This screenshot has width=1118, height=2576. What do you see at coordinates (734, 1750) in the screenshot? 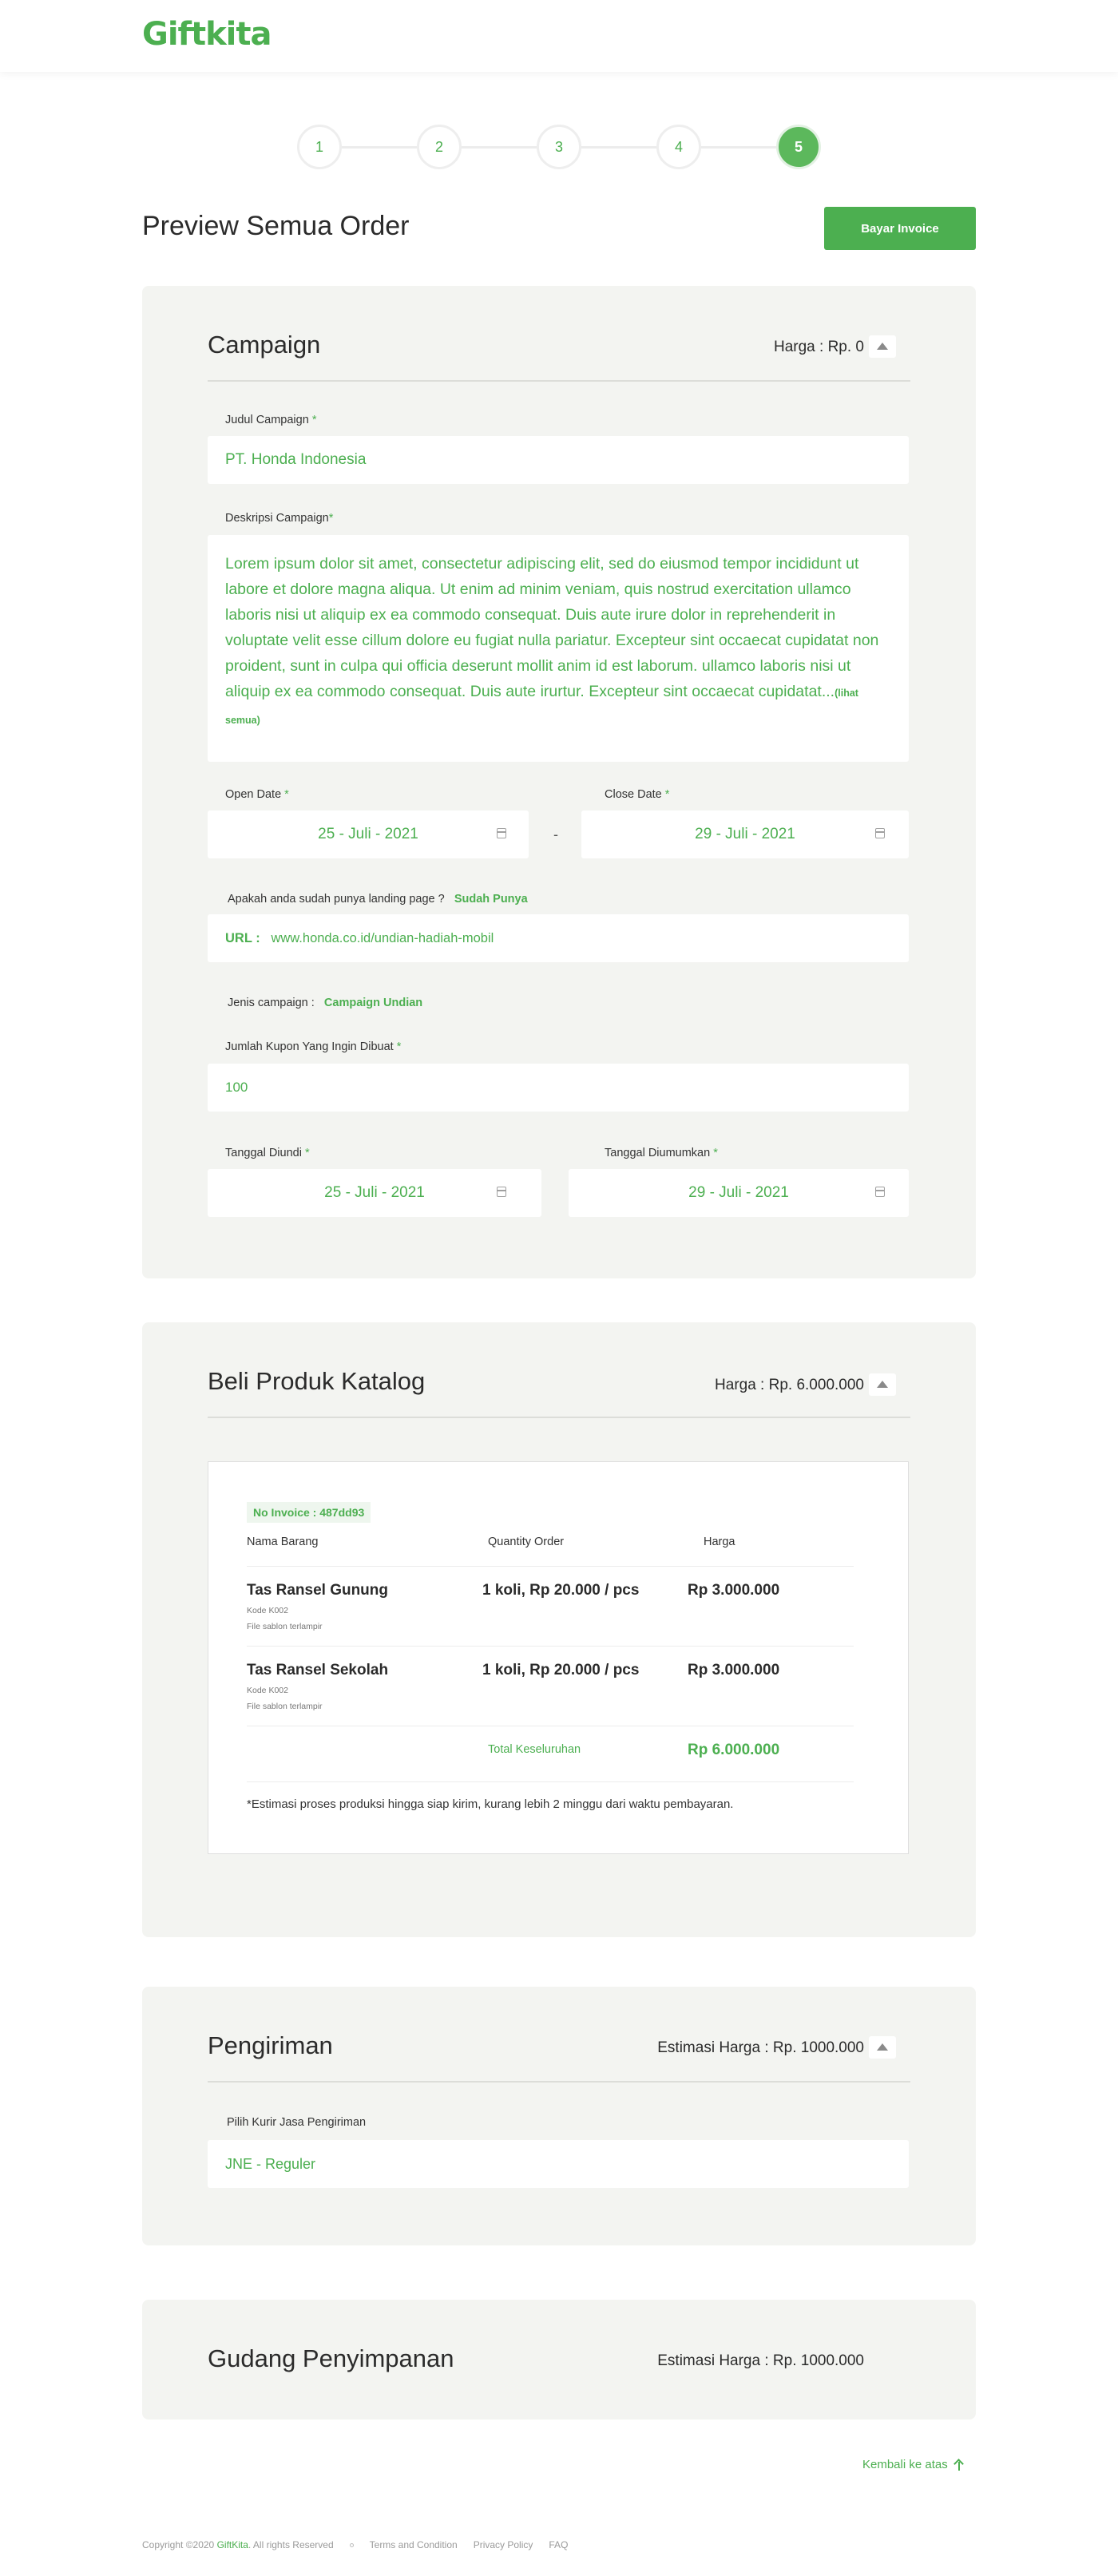
I see `total-value: Rp 6.000.000` at bounding box center [734, 1750].